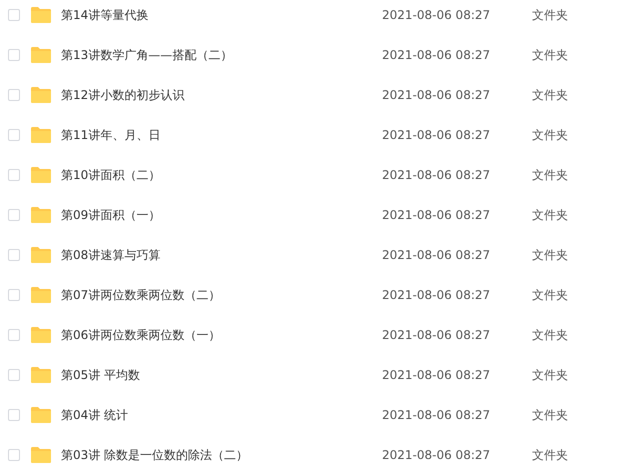 The width and height of the screenshot is (638, 469). I want to click on folder-name: 第08讲速算与巧算, so click(221, 255).